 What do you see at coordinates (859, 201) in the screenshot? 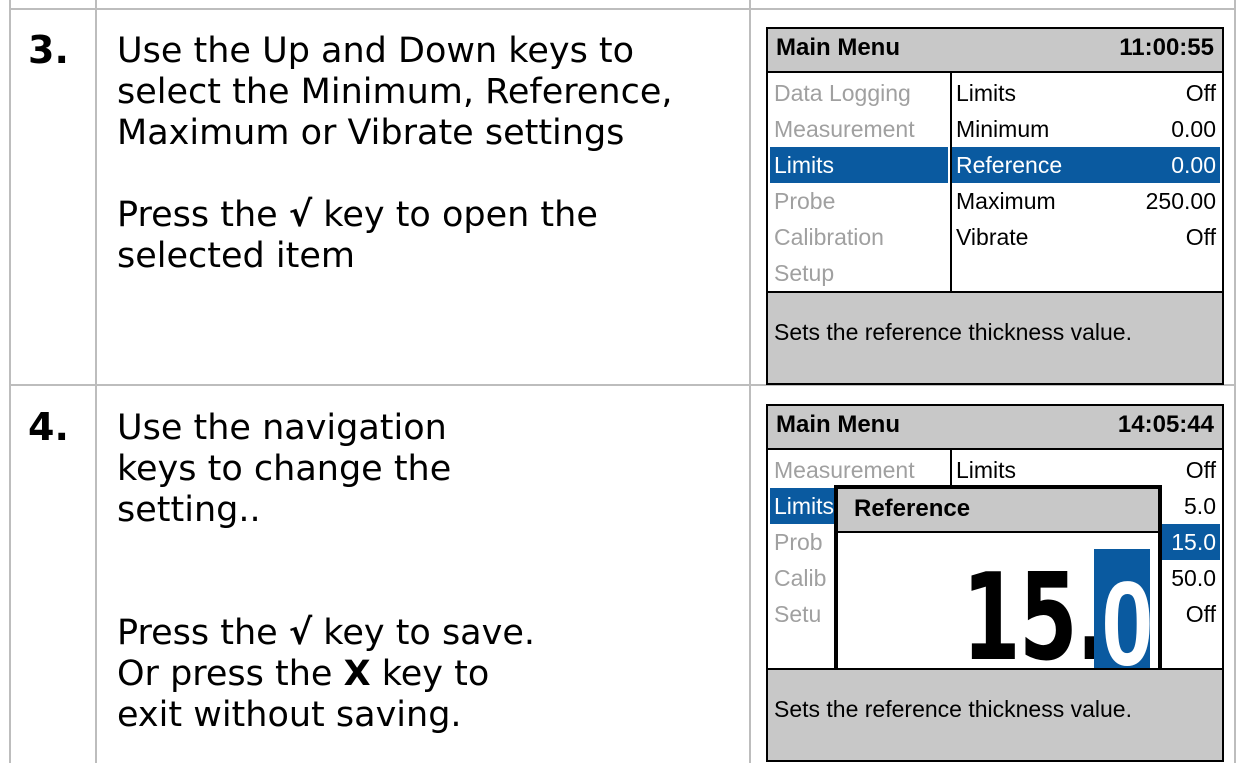
I see `menu-item-probe: Probe` at bounding box center [859, 201].